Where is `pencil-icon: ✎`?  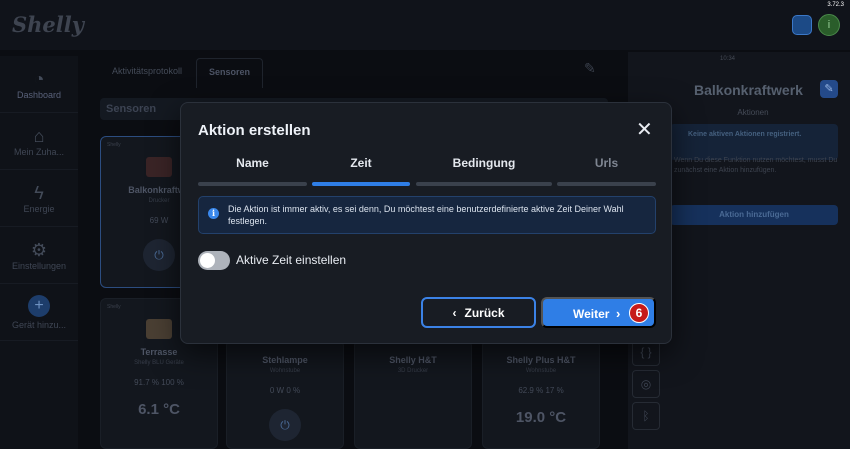 pencil-icon: ✎ is located at coordinates (590, 68).